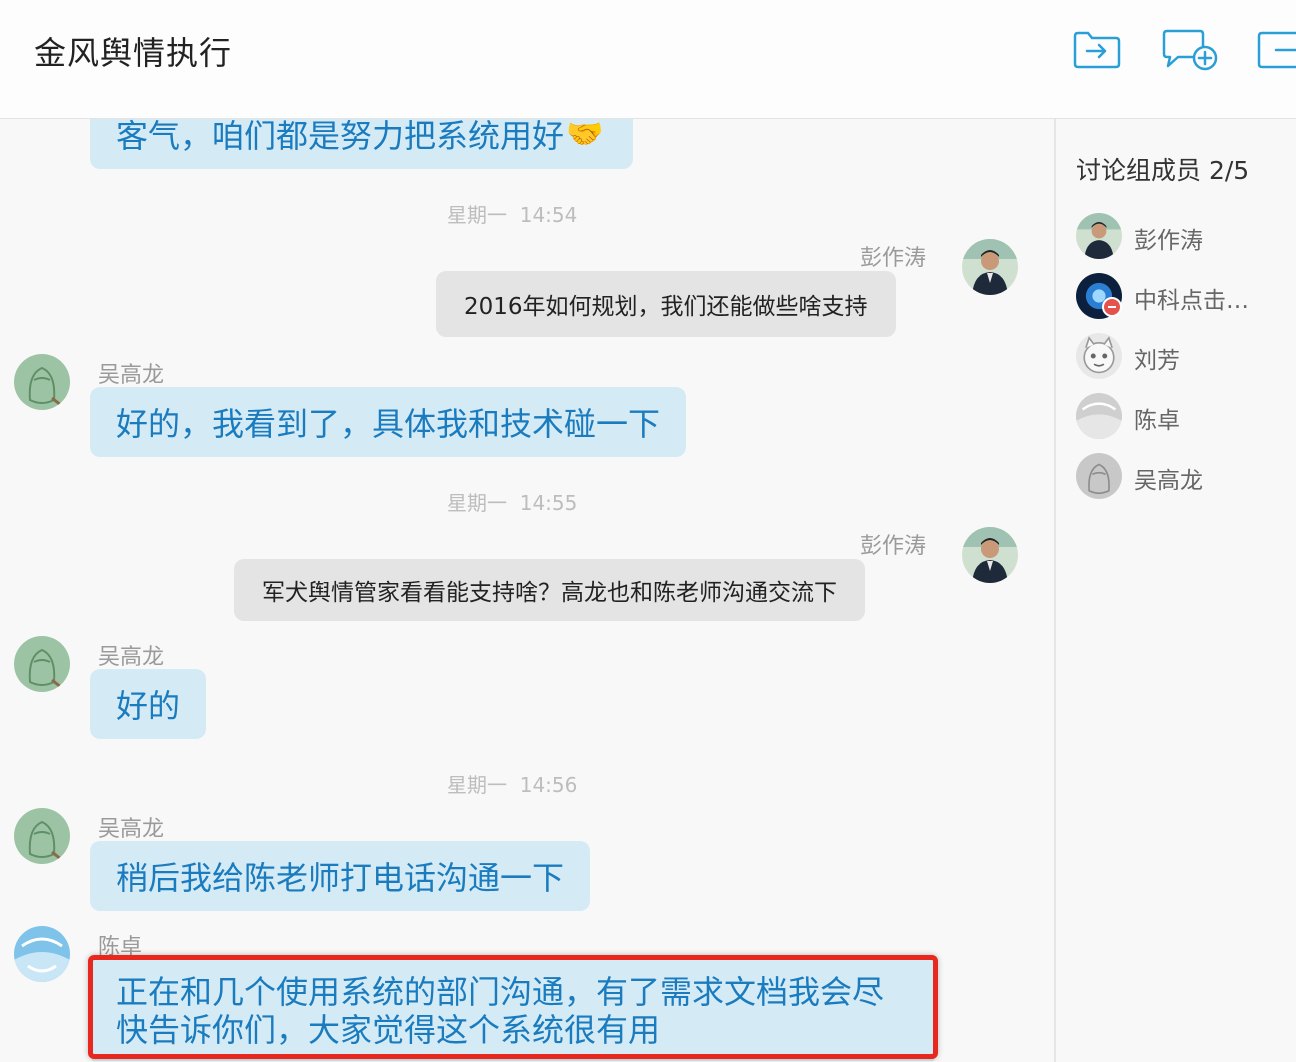 Image resolution: width=1296 pixels, height=1062 pixels. Describe the element at coordinates (585, 135) in the screenshot. I see `handshake-emoji: 🤝` at that location.